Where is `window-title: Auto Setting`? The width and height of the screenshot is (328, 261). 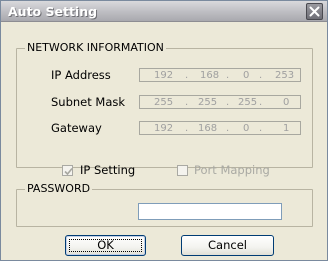 window-title: Auto Setting is located at coordinates (53, 11).